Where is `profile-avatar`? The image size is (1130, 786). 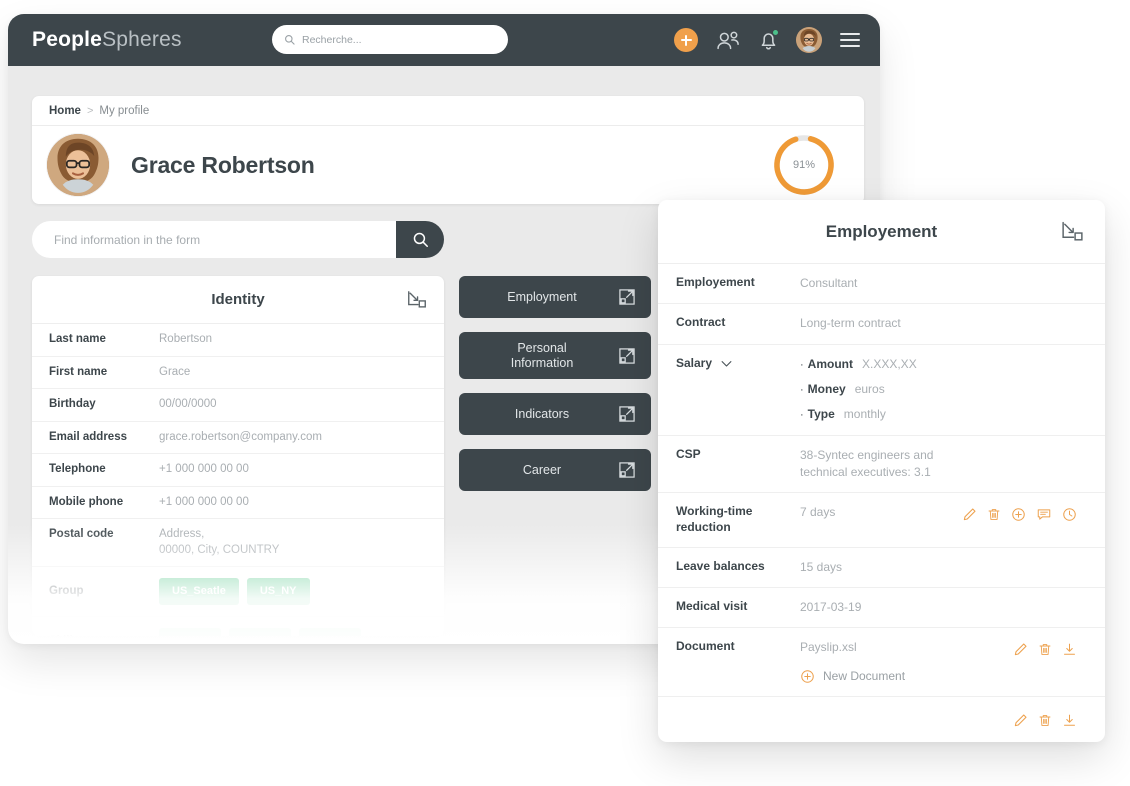
profile-avatar is located at coordinates (78, 165).